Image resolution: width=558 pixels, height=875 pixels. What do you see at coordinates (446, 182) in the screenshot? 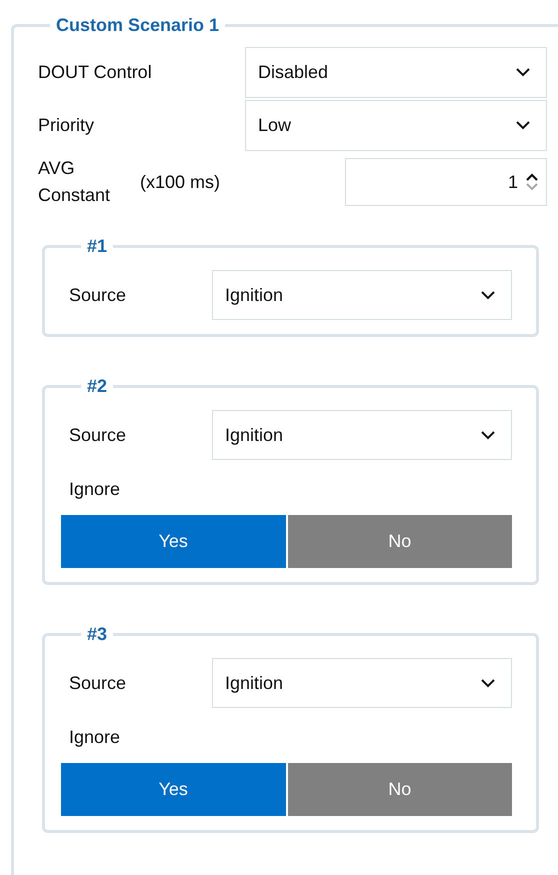
I see `number-spinner: 1` at bounding box center [446, 182].